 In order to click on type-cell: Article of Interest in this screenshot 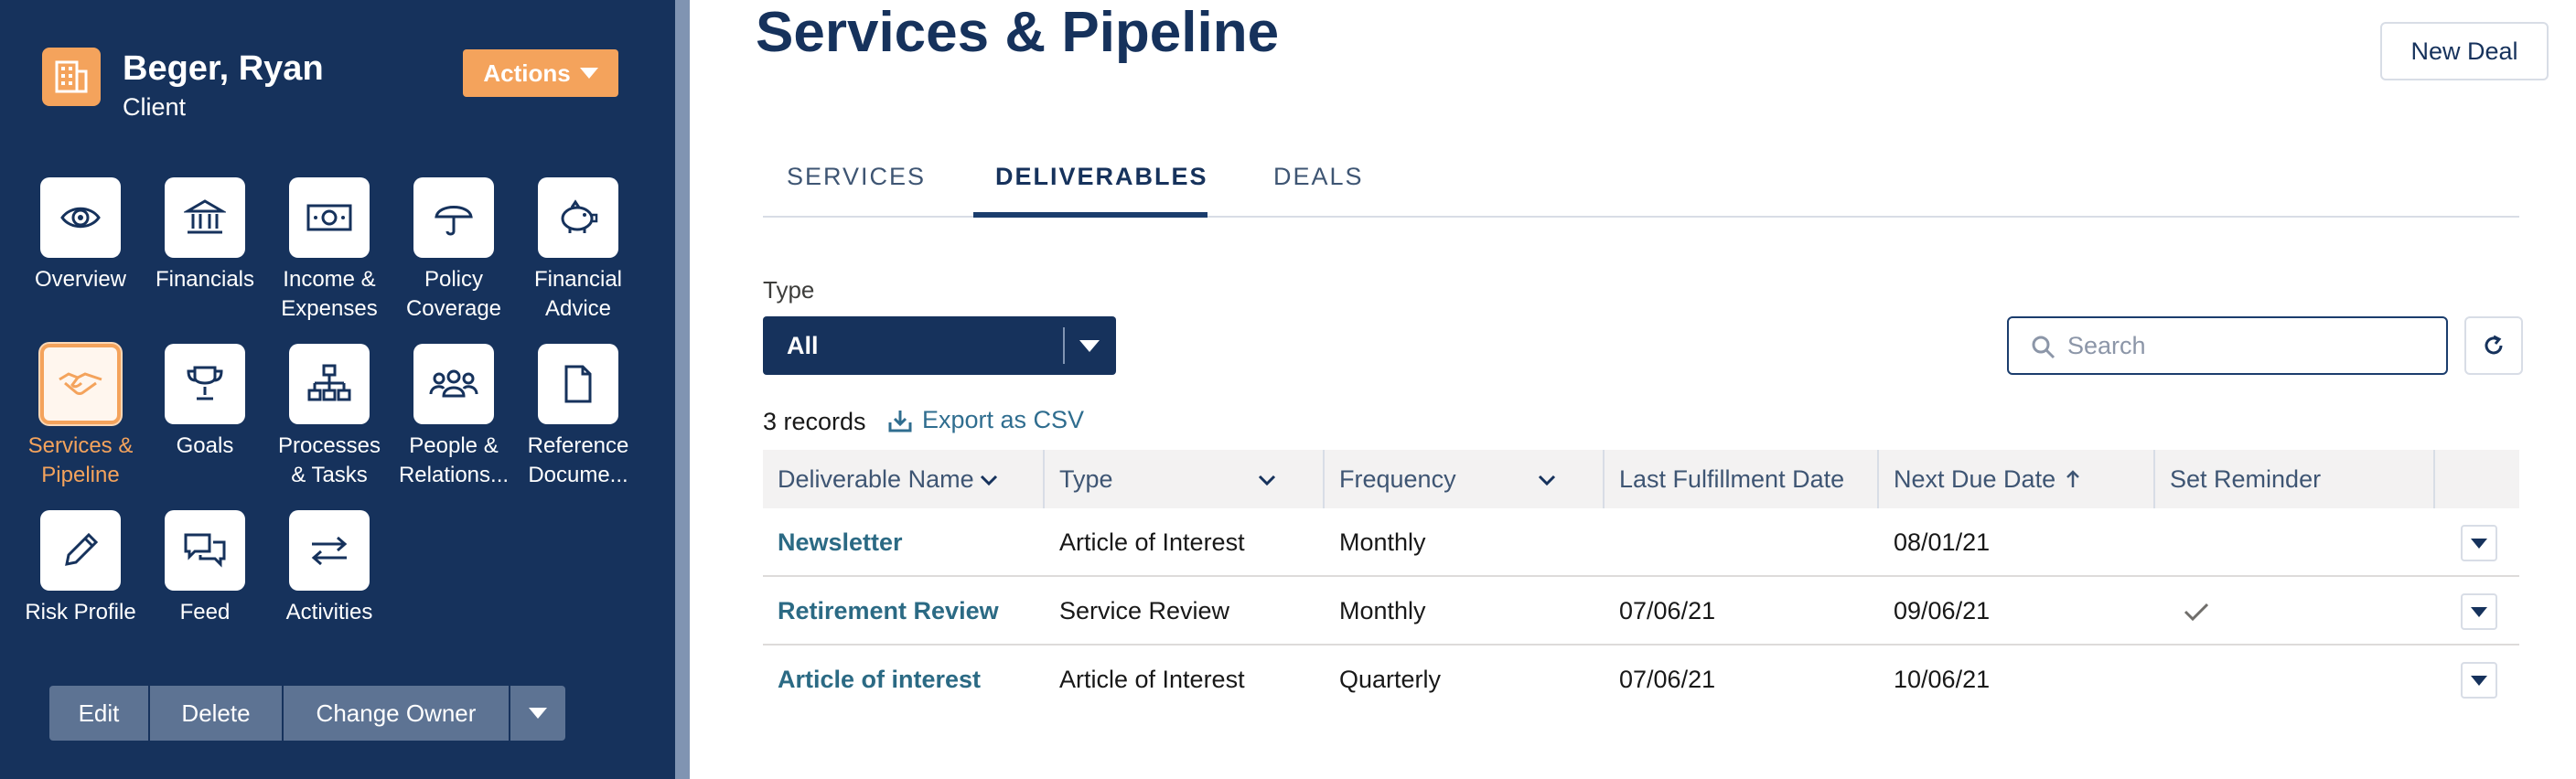, I will do `click(1152, 542)`.